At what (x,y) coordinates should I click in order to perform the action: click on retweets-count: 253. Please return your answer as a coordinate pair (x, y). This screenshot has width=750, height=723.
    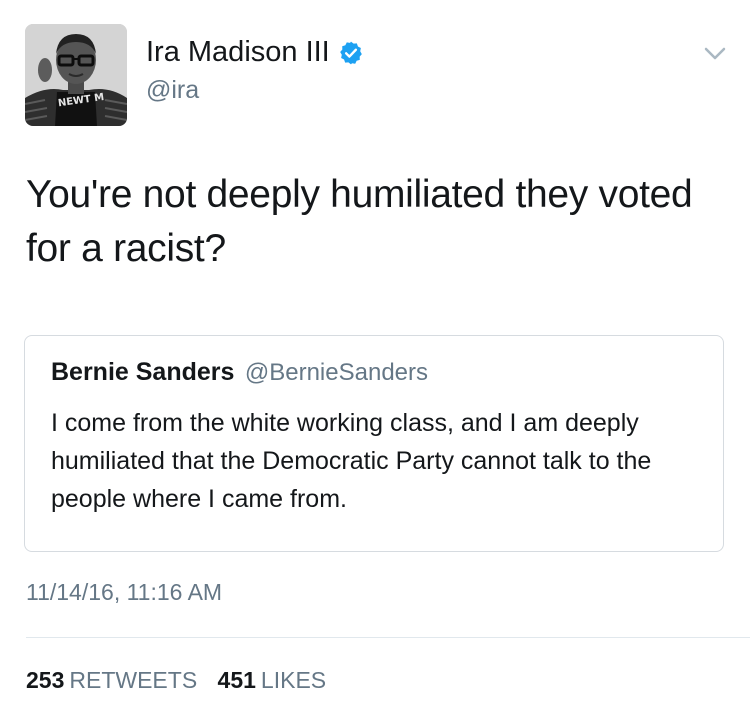
    Looking at the image, I should click on (45, 680).